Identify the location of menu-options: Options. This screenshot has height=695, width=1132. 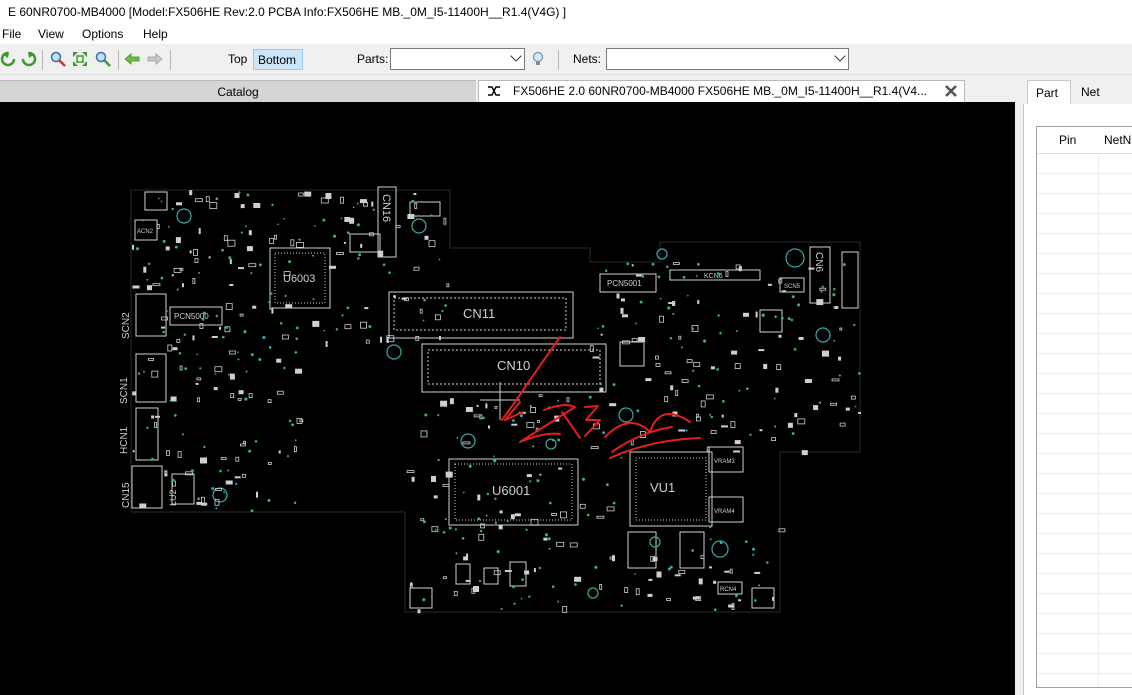
(102, 34).